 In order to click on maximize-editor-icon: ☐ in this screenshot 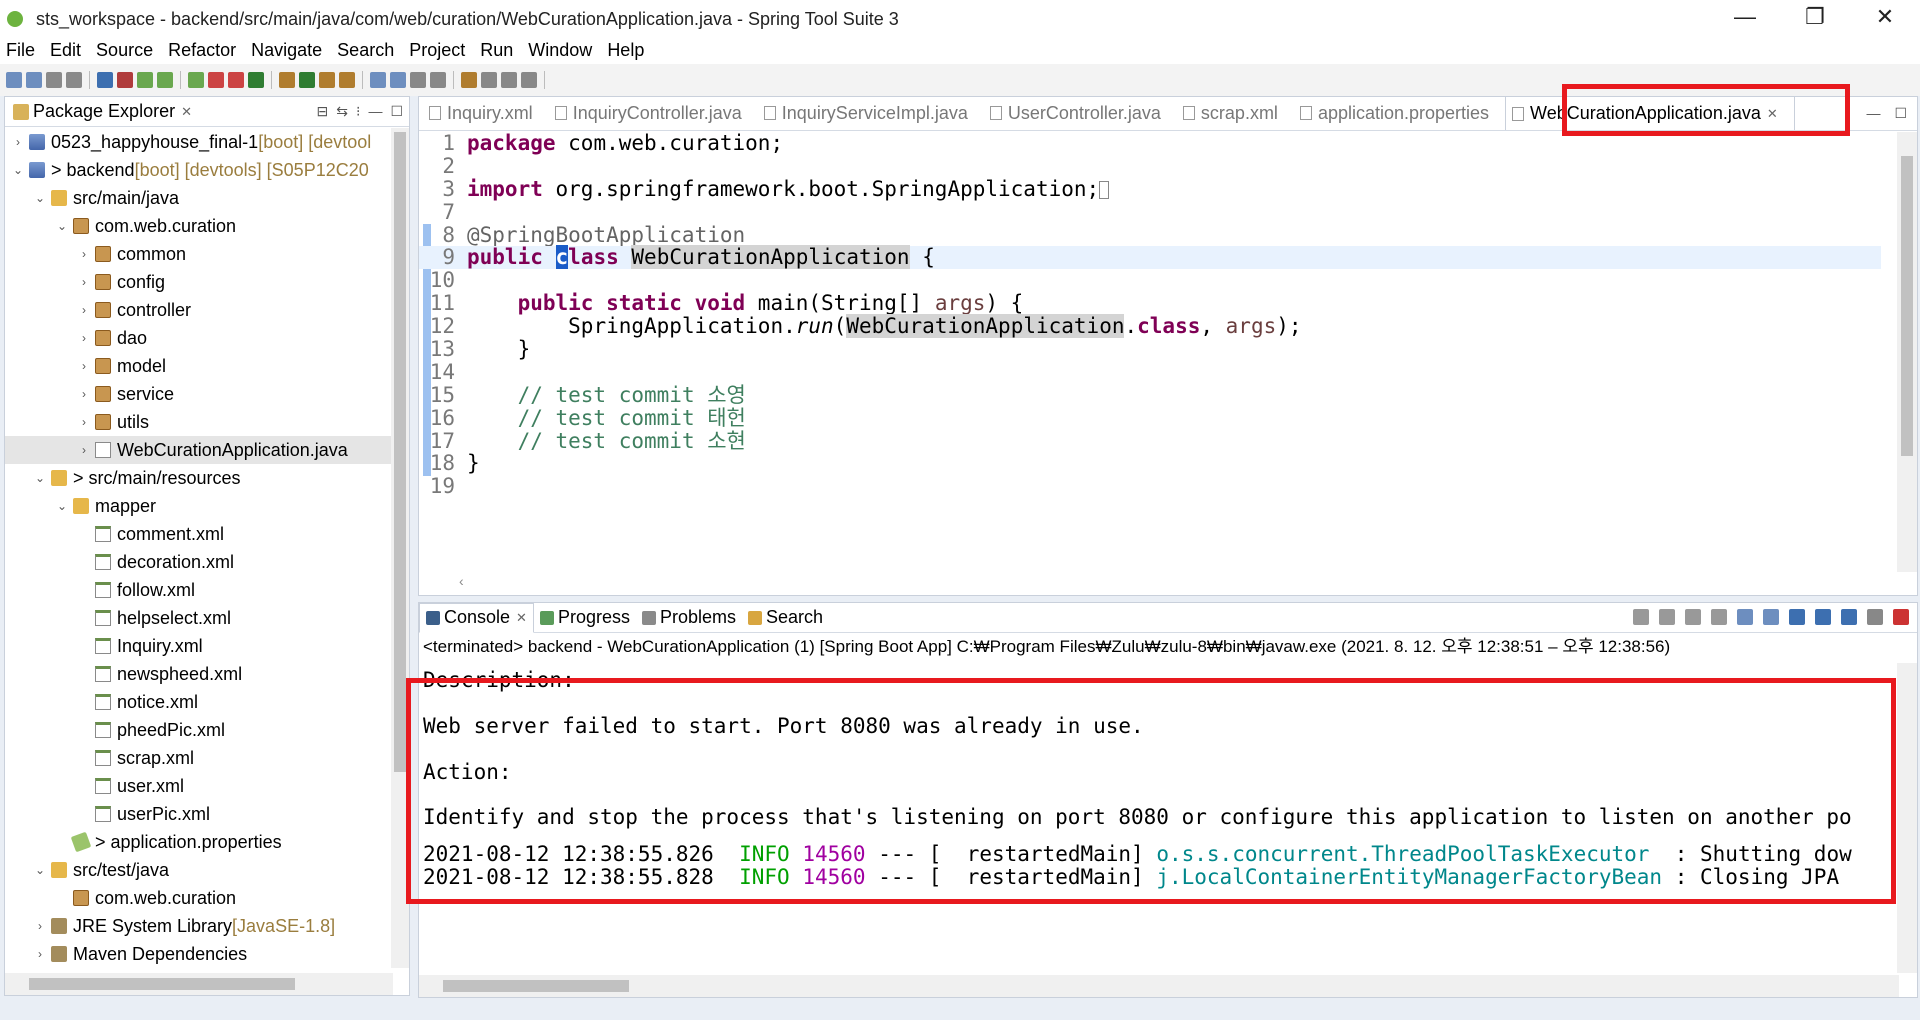, I will do `click(1900, 113)`.